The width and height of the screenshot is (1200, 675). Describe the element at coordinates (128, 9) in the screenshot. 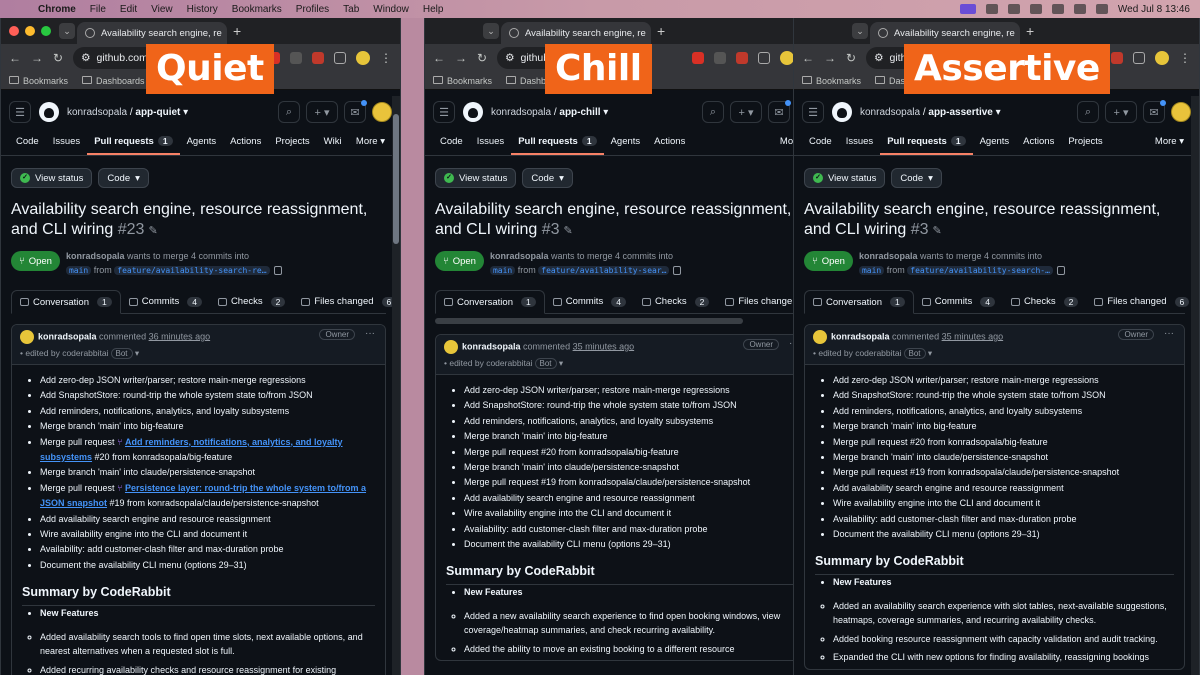

I see `menu-edit: Edit` at that location.